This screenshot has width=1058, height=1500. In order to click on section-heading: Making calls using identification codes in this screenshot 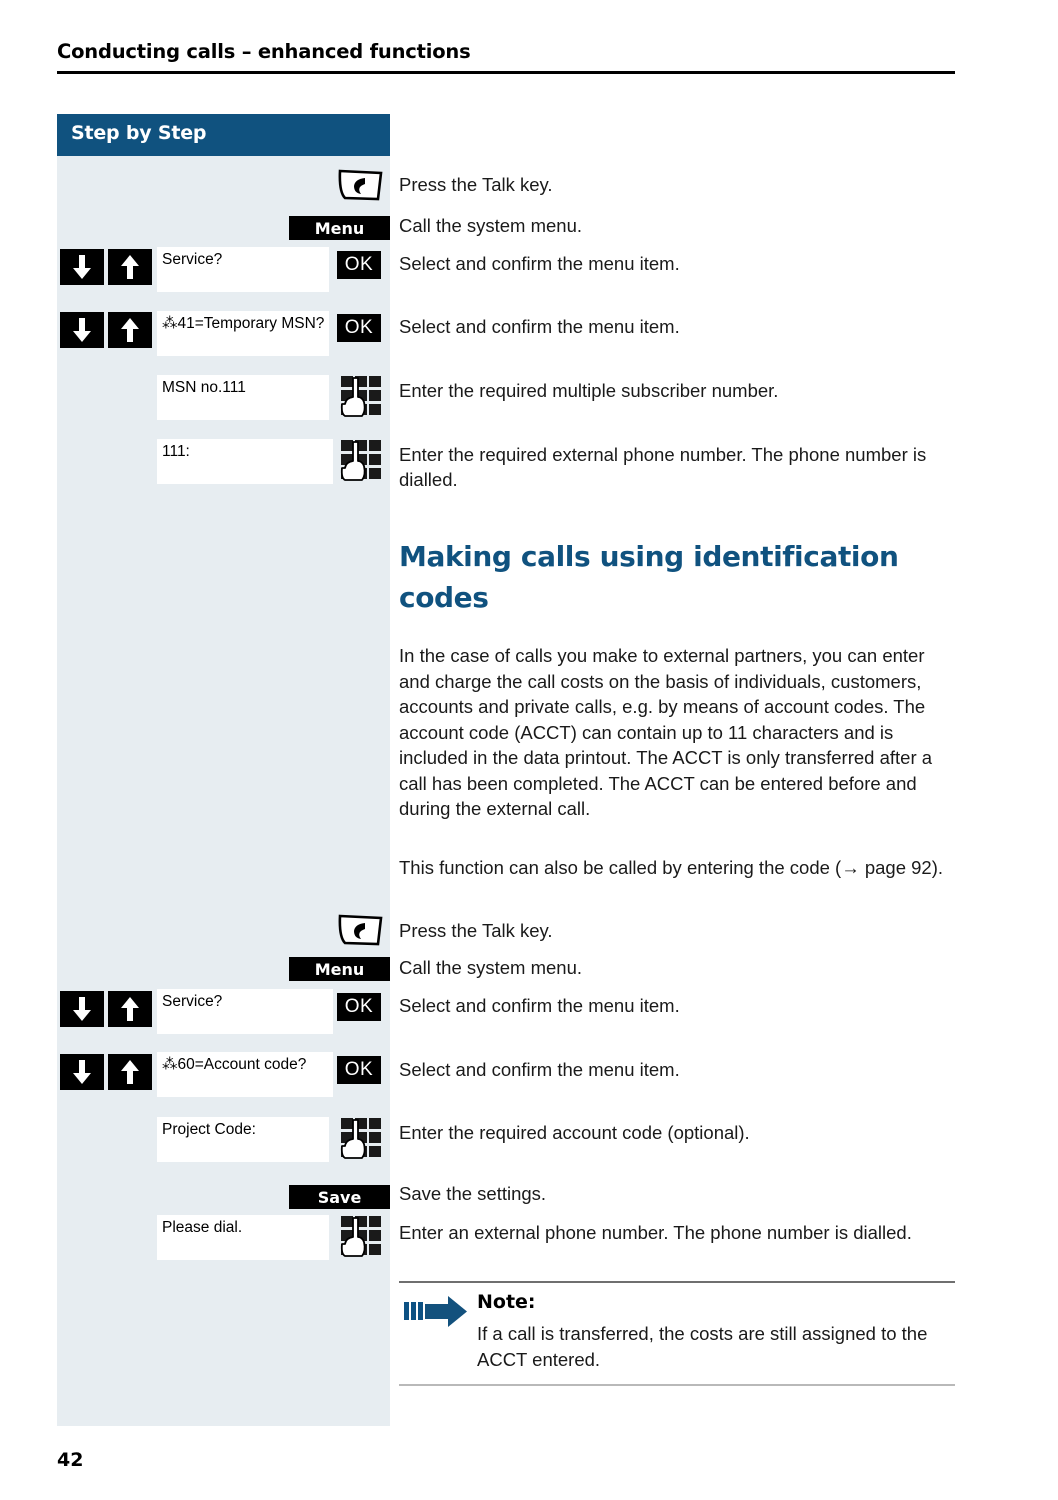, I will do `click(649, 577)`.